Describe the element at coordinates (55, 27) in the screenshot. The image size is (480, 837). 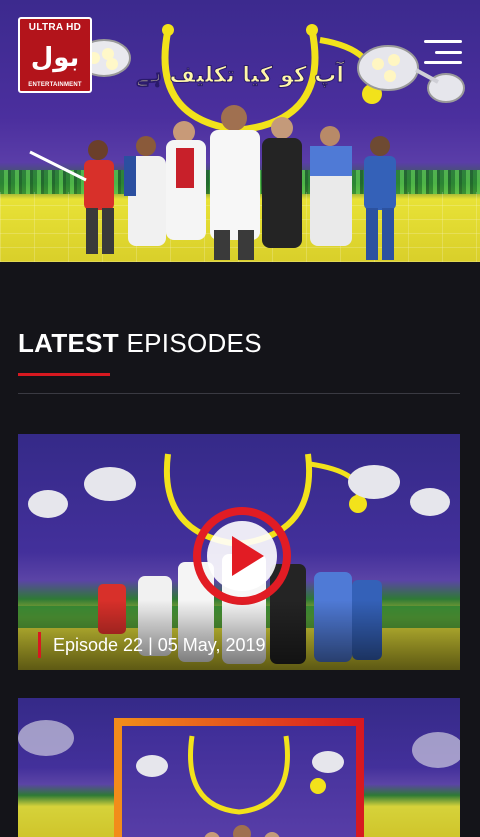
I see `logo-top-label: ULTRA HD` at that location.